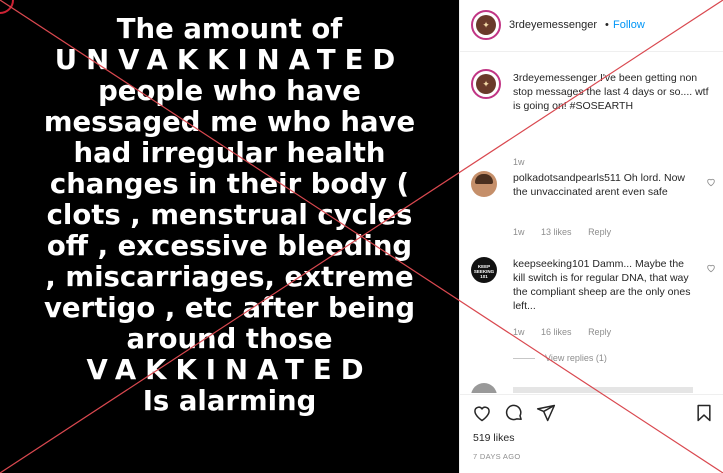  I want to click on comment-icon, so click(514, 413).